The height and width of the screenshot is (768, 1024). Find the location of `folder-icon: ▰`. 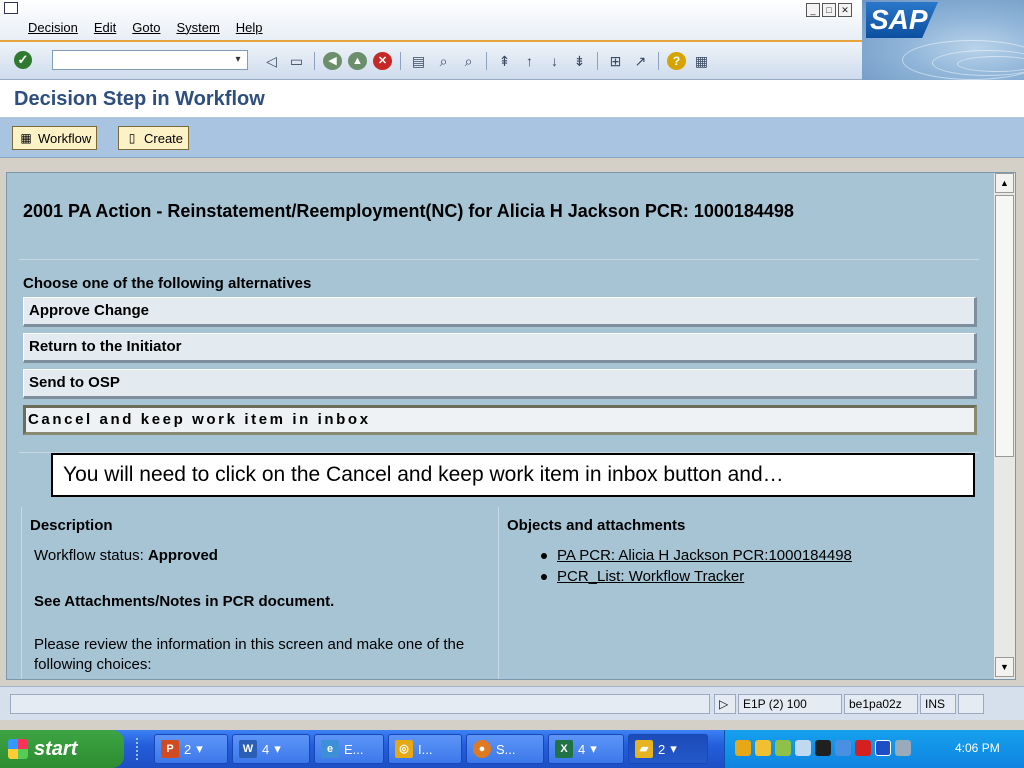

folder-icon: ▰ is located at coordinates (644, 749).